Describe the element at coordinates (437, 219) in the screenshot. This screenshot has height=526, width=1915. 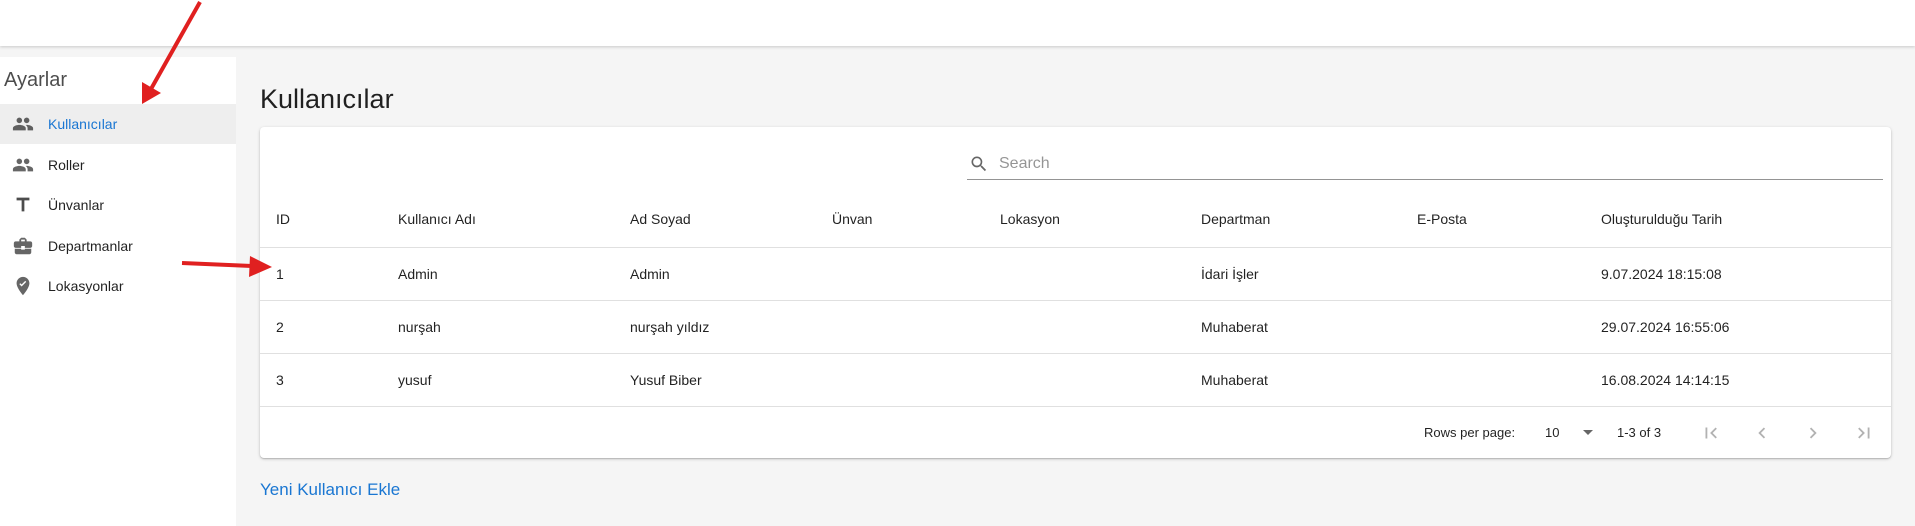
I see `column-header-username: Kullanıcı Adı` at that location.